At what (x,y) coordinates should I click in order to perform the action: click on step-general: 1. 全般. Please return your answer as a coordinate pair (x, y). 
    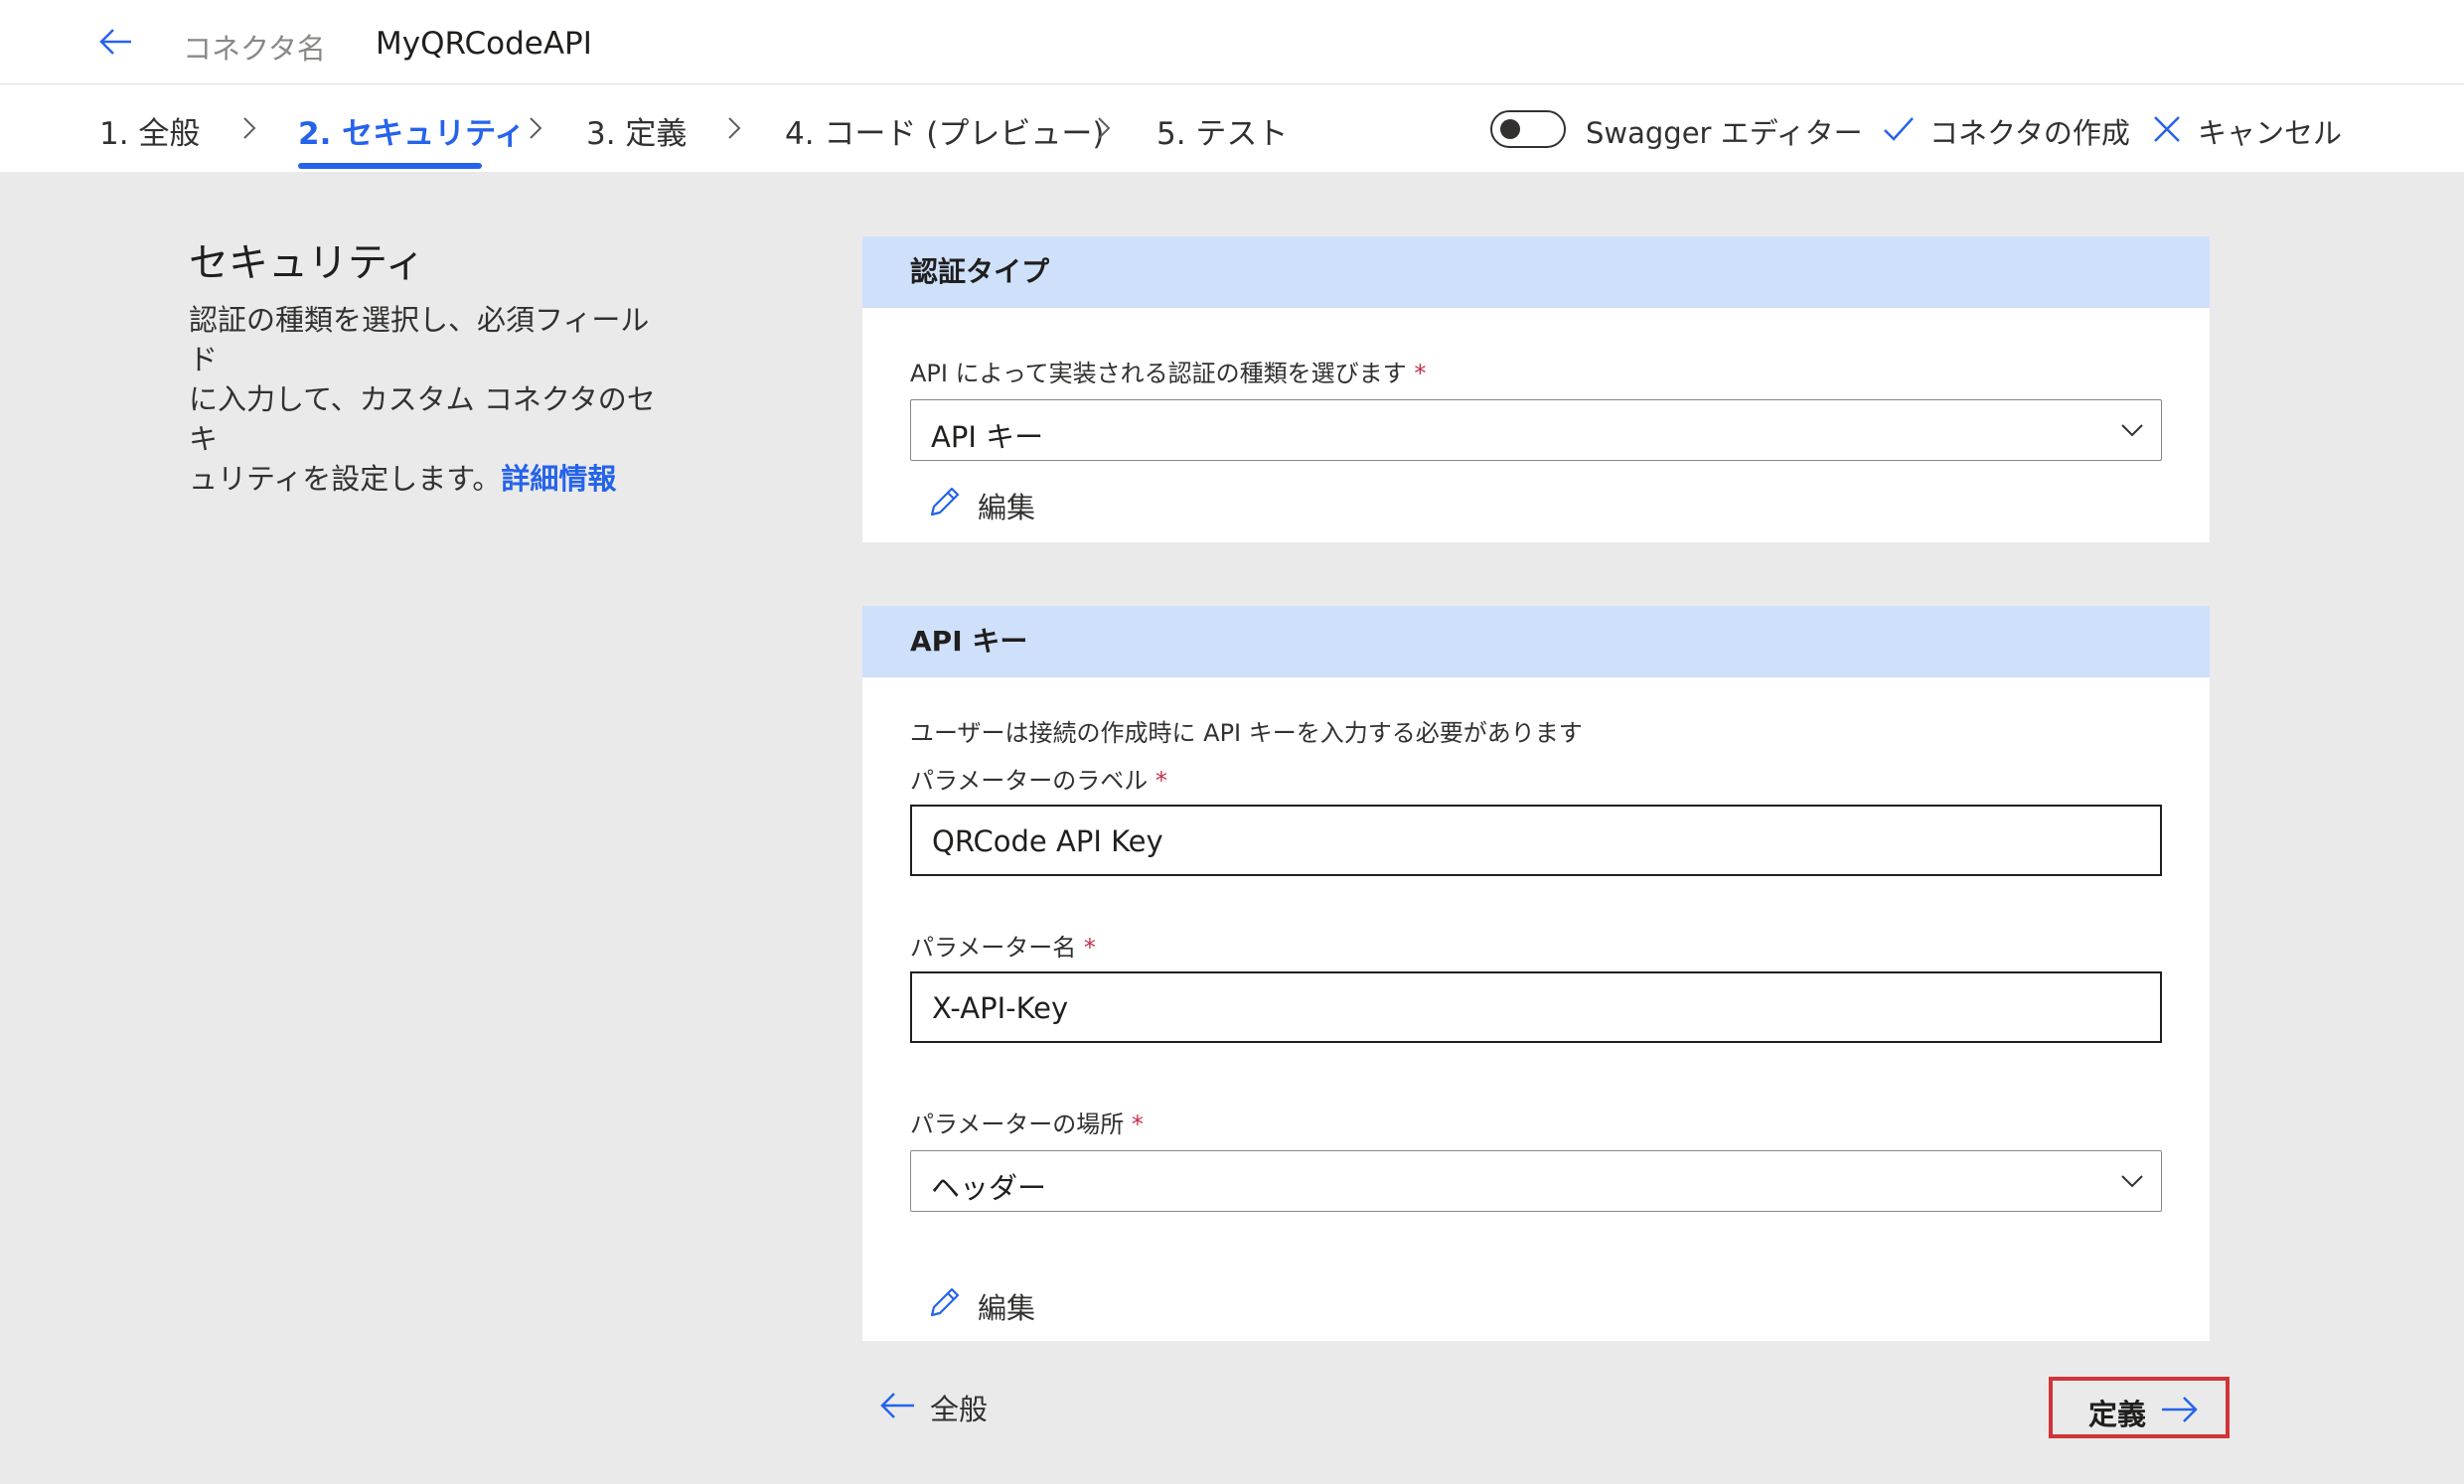
    Looking at the image, I should click on (149, 130).